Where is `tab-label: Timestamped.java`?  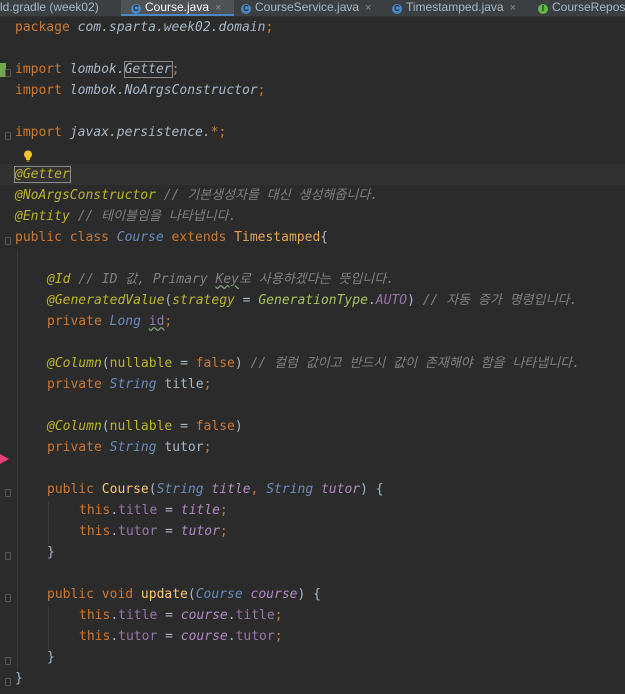
tab-label: Timestamped.java is located at coordinates (455, 7).